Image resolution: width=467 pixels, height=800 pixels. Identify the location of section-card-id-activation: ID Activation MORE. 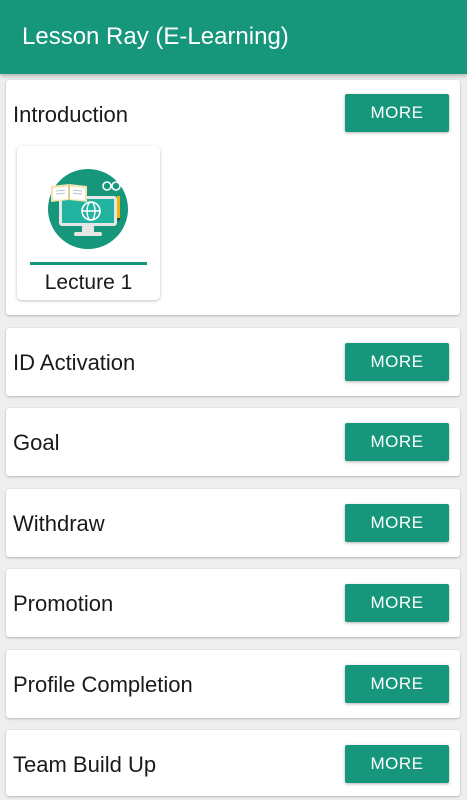
(233, 362).